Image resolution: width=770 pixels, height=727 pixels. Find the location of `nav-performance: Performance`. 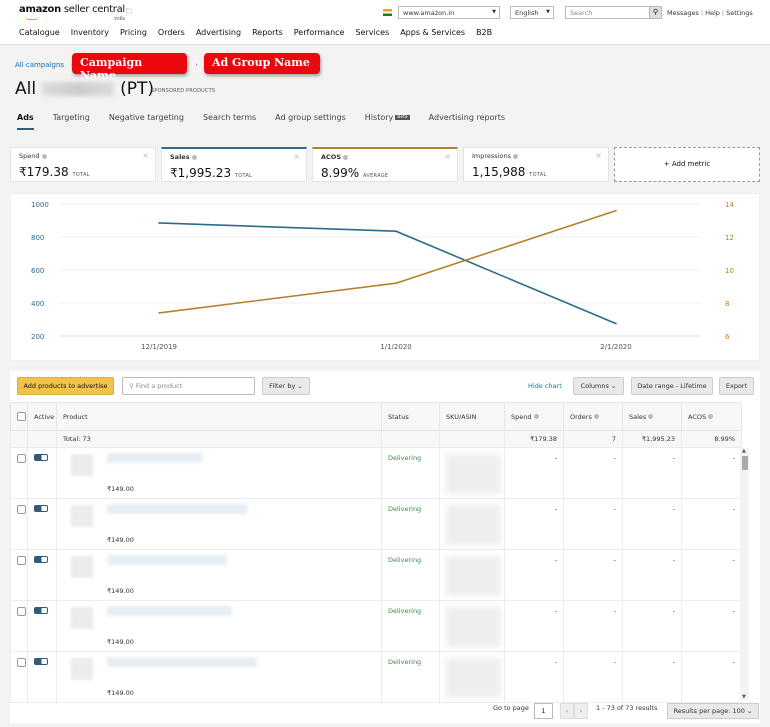

nav-performance: Performance is located at coordinates (319, 32).